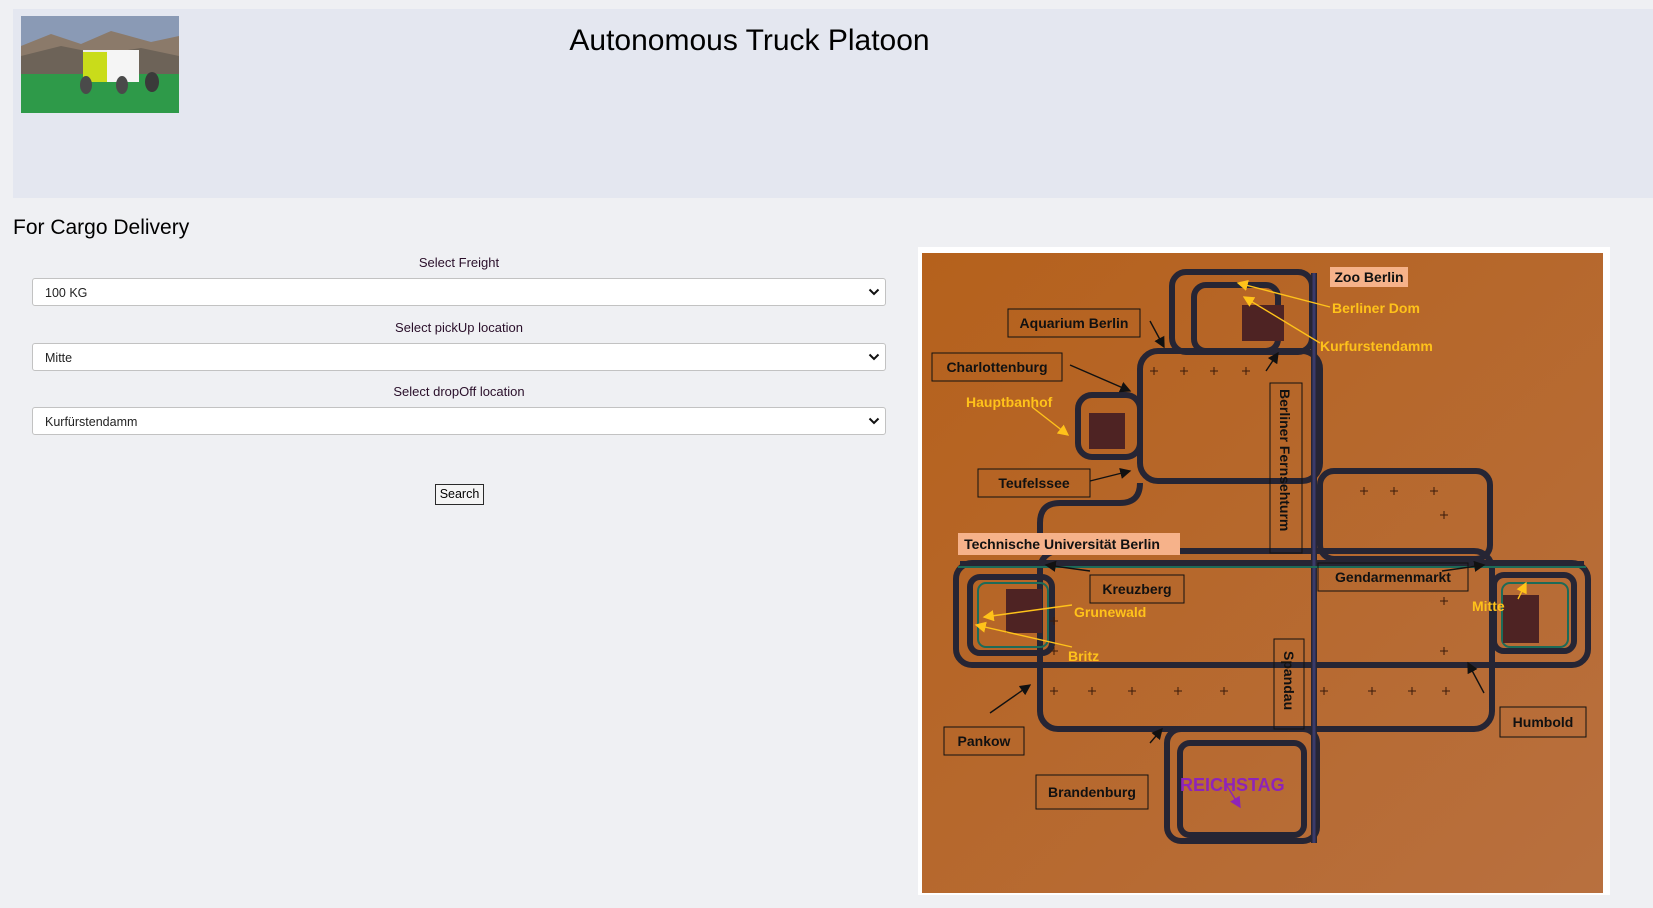 This screenshot has width=1653, height=908. I want to click on kreuzberg-label: Kreuzberg, so click(1136, 589).